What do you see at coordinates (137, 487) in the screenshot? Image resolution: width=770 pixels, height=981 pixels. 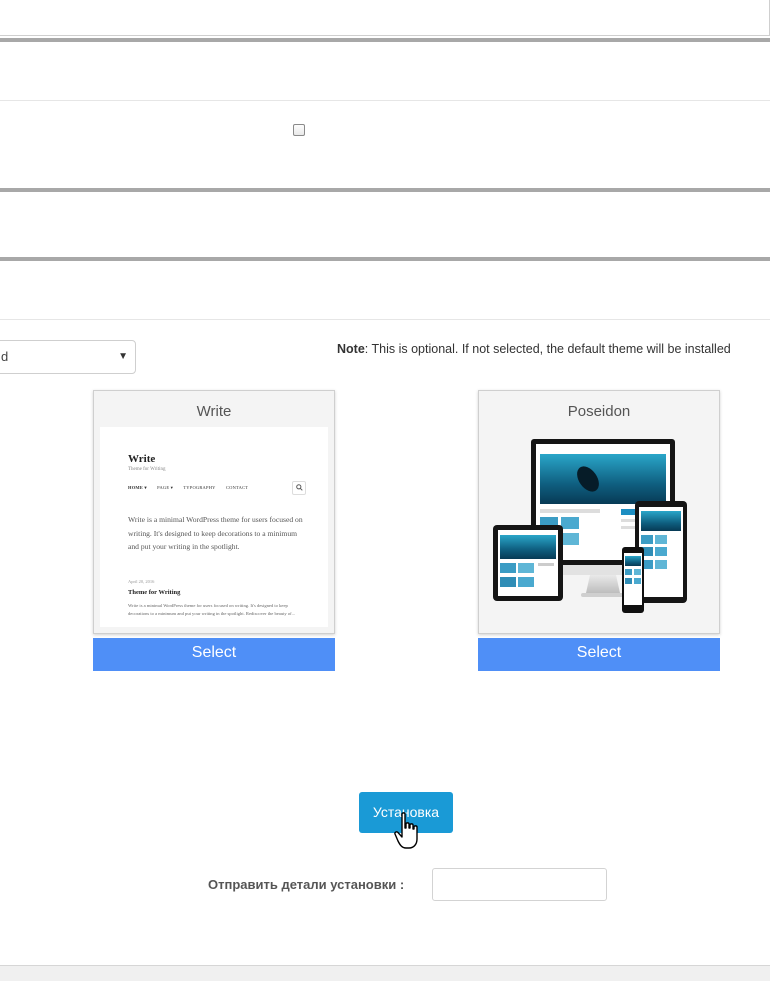 I see `preview-nav-item: HOME ▾` at bounding box center [137, 487].